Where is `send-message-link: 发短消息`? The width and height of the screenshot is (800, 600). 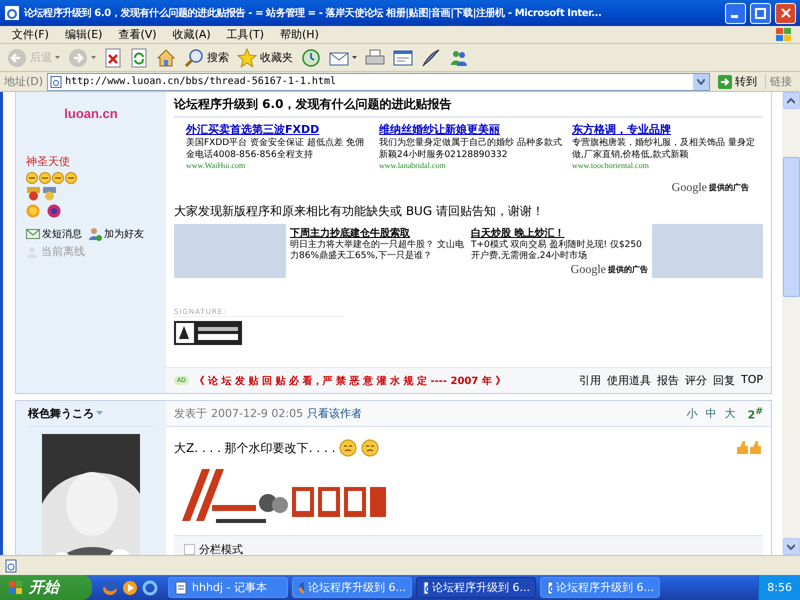 send-message-link: 发短消息 is located at coordinates (54, 234).